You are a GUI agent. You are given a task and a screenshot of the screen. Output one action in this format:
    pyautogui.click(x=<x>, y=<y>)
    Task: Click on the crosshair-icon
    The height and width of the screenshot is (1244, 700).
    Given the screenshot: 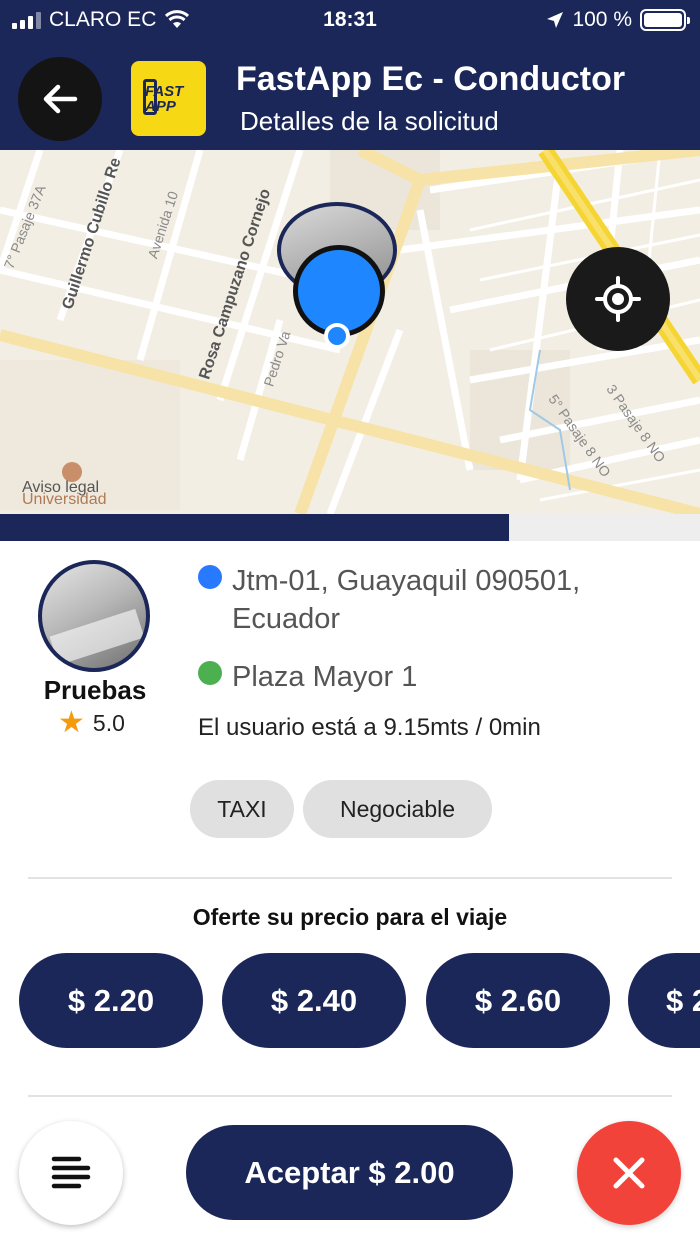 What is the action you would take?
    pyautogui.click(x=618, y=299)
    